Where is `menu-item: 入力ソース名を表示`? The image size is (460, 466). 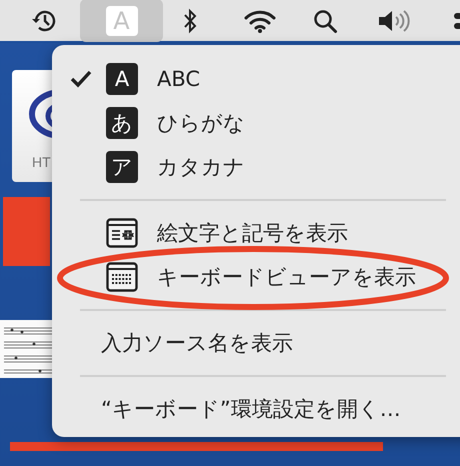 menu-item: 入力ソース名を表示 is located at coordinates (256, 343).